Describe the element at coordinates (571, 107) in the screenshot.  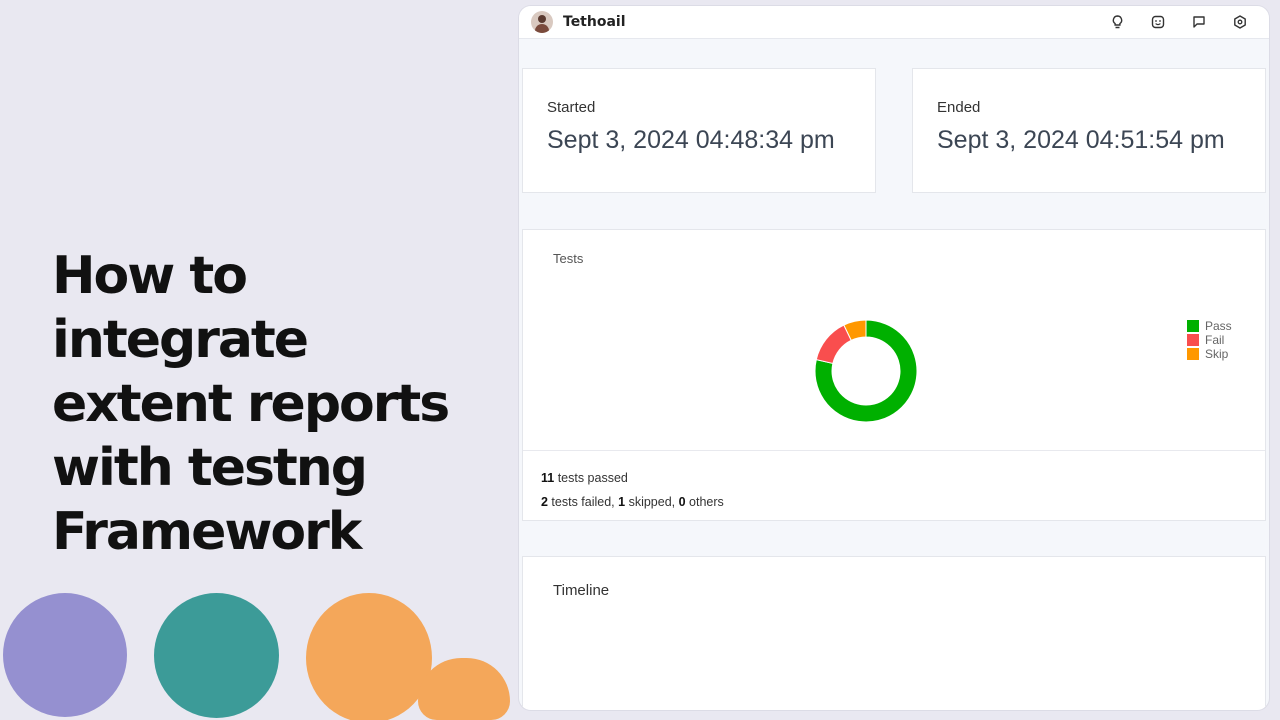
I see `started-label: Started` at that location.